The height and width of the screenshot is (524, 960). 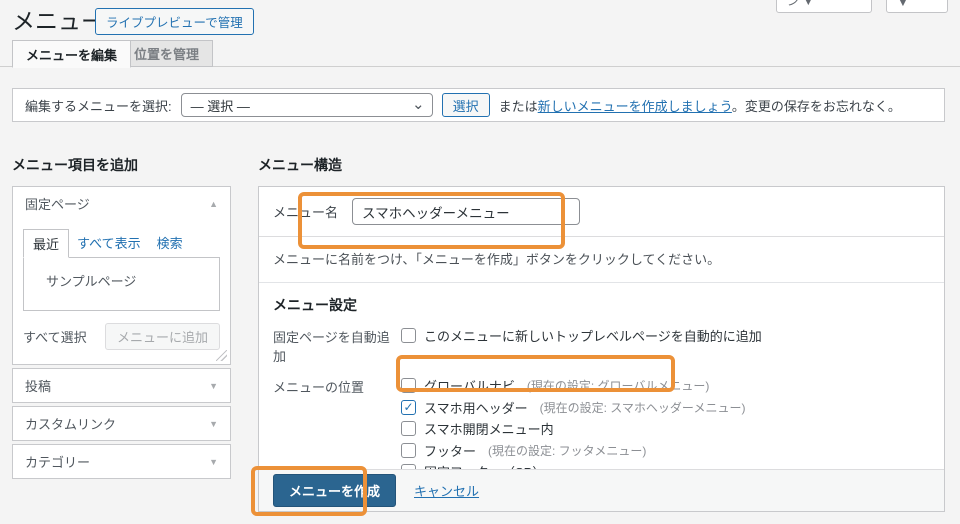 I want to click on pages-accordion-body: 最近 すべて表示 検索 サンプルページ すべて選択 メニューに追加, so click(x=121, y=292).